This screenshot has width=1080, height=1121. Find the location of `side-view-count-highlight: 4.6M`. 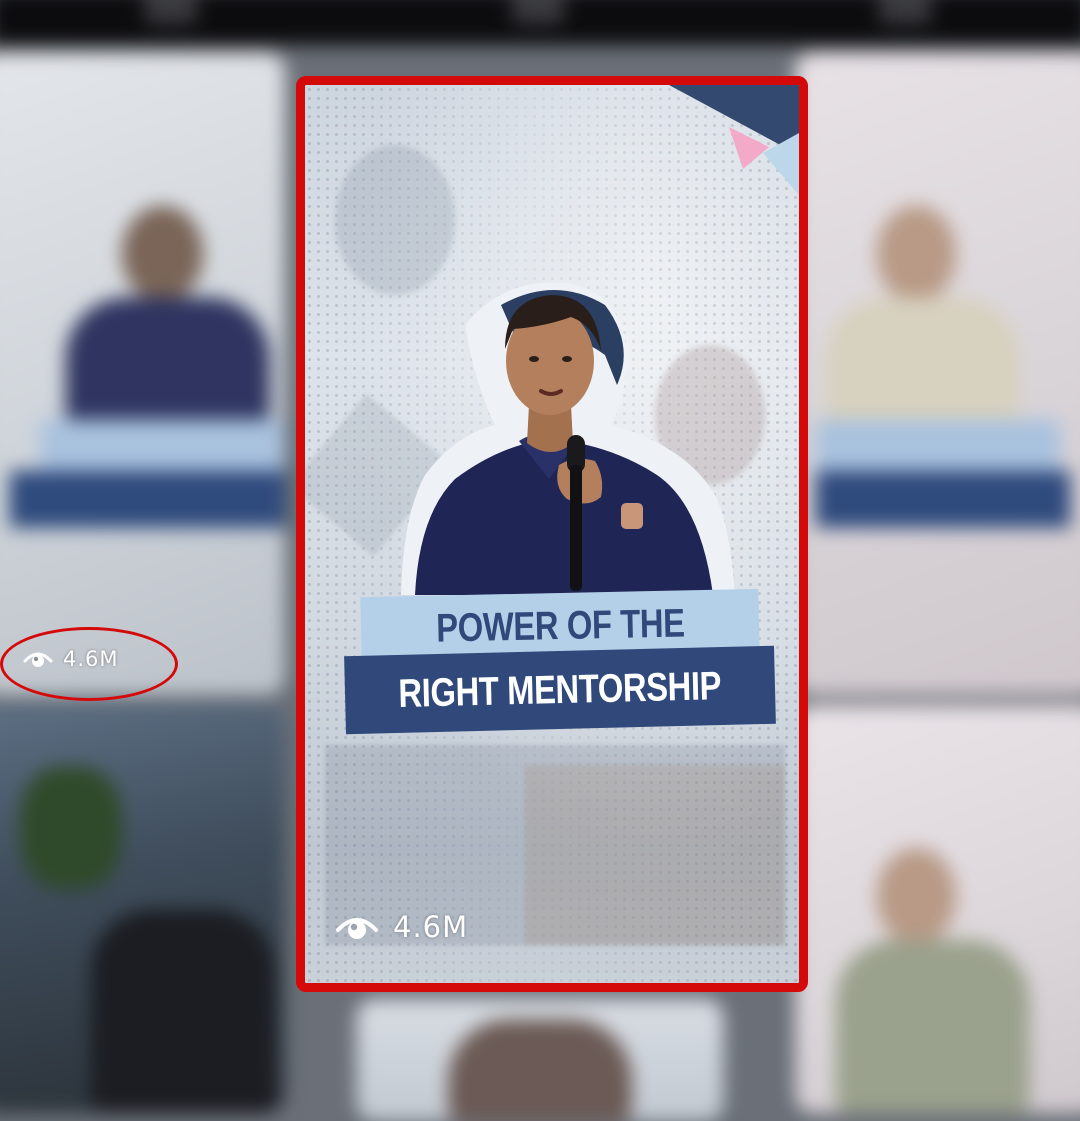

side-view-count-highlight: 4.6M is located at coordinates (89, 664).